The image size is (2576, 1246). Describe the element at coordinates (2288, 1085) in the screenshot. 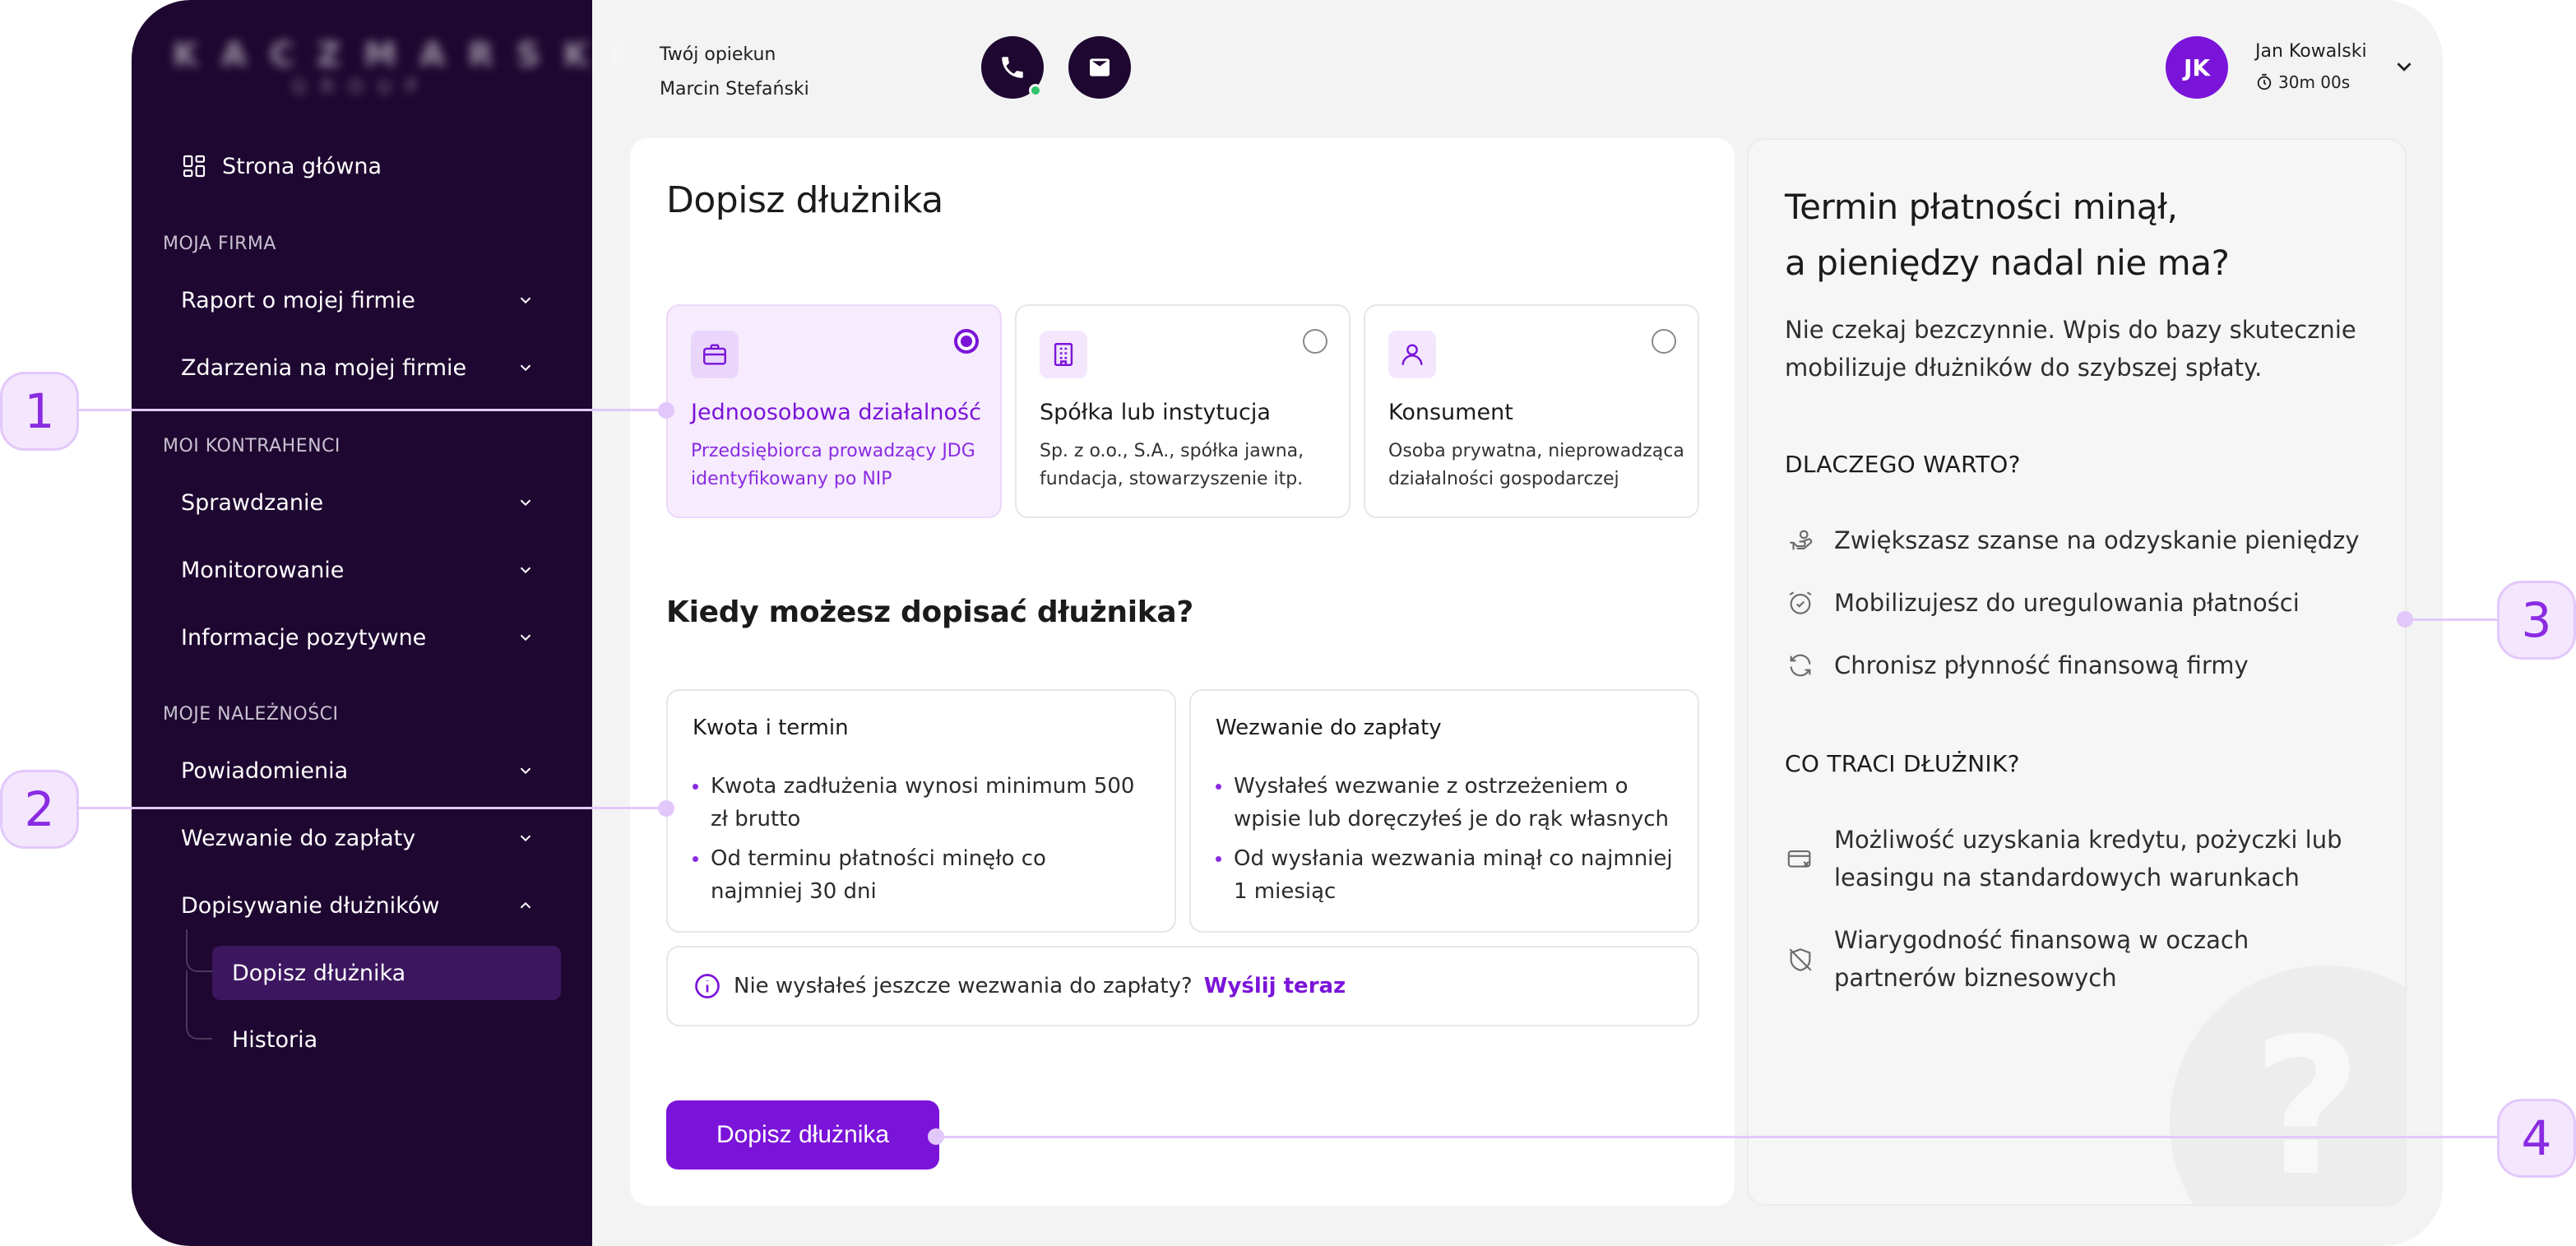

I see `question-mark-decoration: ?` at that location.